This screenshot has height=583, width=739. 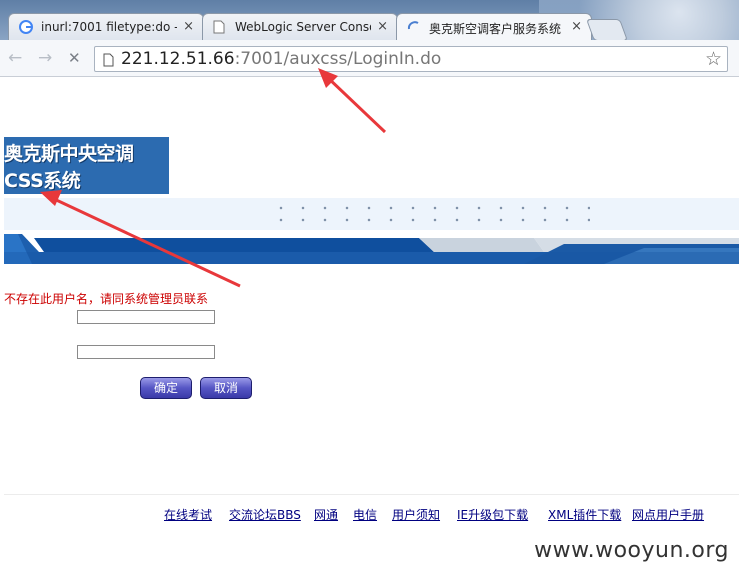 What do you see at coordinates (338, 59) in the screenshot?
I see `url-path: :7001/auxcss/LoginIn.do` at bounding box center [338, 59].